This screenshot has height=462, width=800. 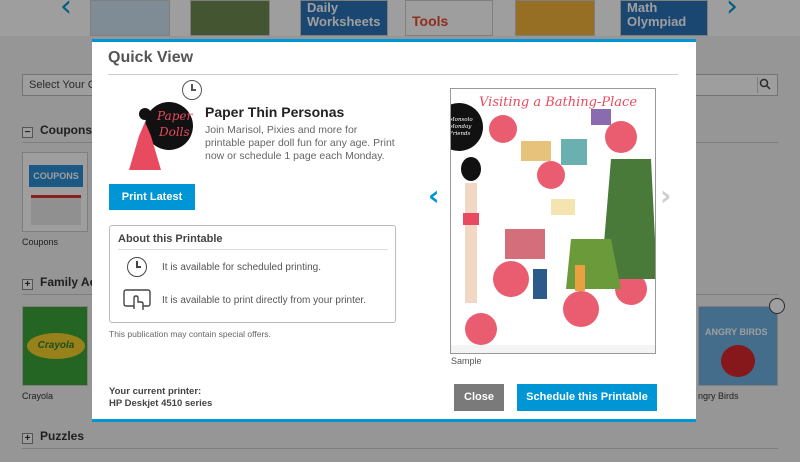 I want to click on clock-icon, so click(x=137, y=267).